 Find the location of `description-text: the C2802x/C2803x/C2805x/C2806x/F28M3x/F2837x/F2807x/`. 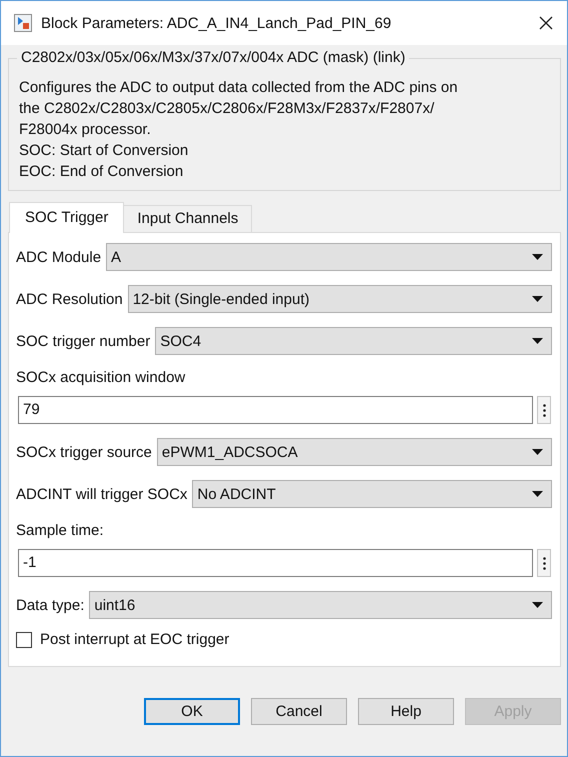

description-text: the C2802x/C2803x/C2805x/C2806x/F28M3x/F2837x/F2807x/ is located at coordinates (227, 109).